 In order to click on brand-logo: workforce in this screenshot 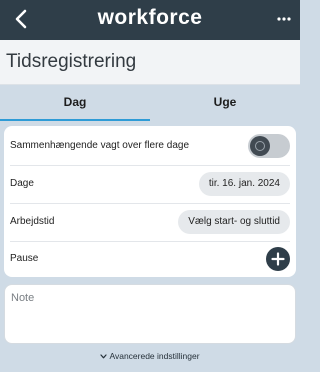, I will do `click(150, 17)`.